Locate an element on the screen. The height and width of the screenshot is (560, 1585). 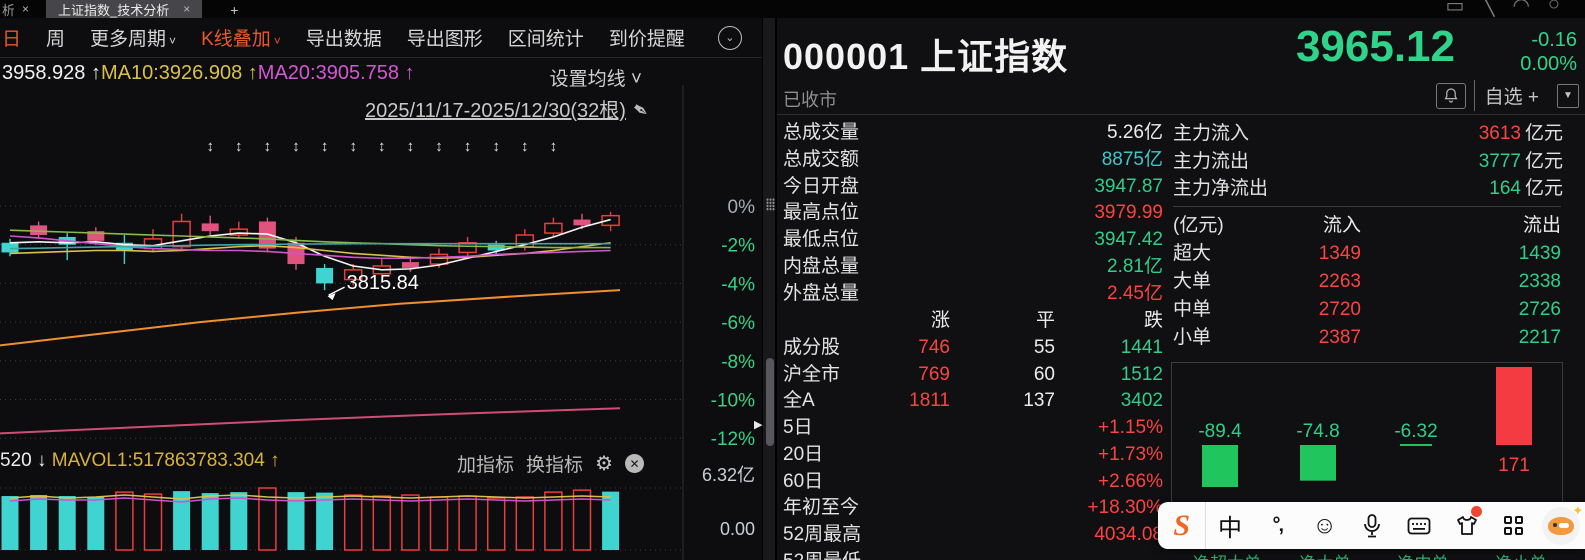
clock-dropdown-icon: ⌄ is located at coordinates (729, 37).